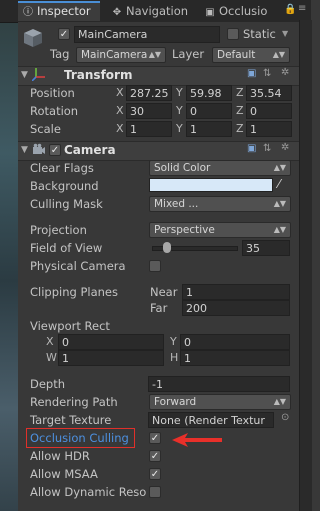 The height and width of the screenshot is (511, 320). What do you see at coordinates (55, 150) in the screenshot?
I see `camera-enabled-checkbox: ✓` at bounding box center [55, 150].